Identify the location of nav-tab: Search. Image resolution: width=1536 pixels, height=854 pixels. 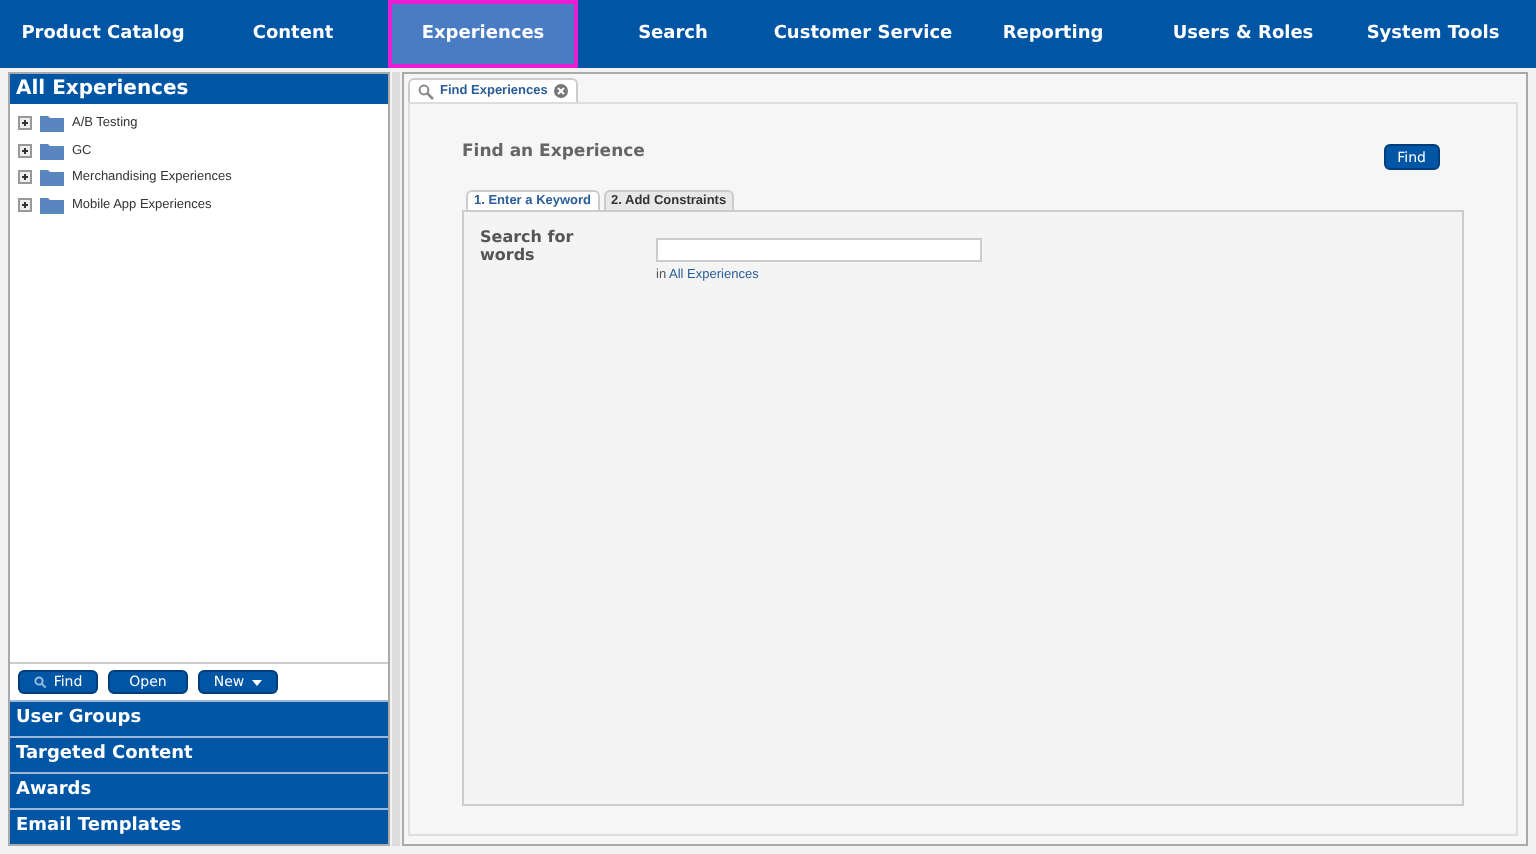
(673, 34).